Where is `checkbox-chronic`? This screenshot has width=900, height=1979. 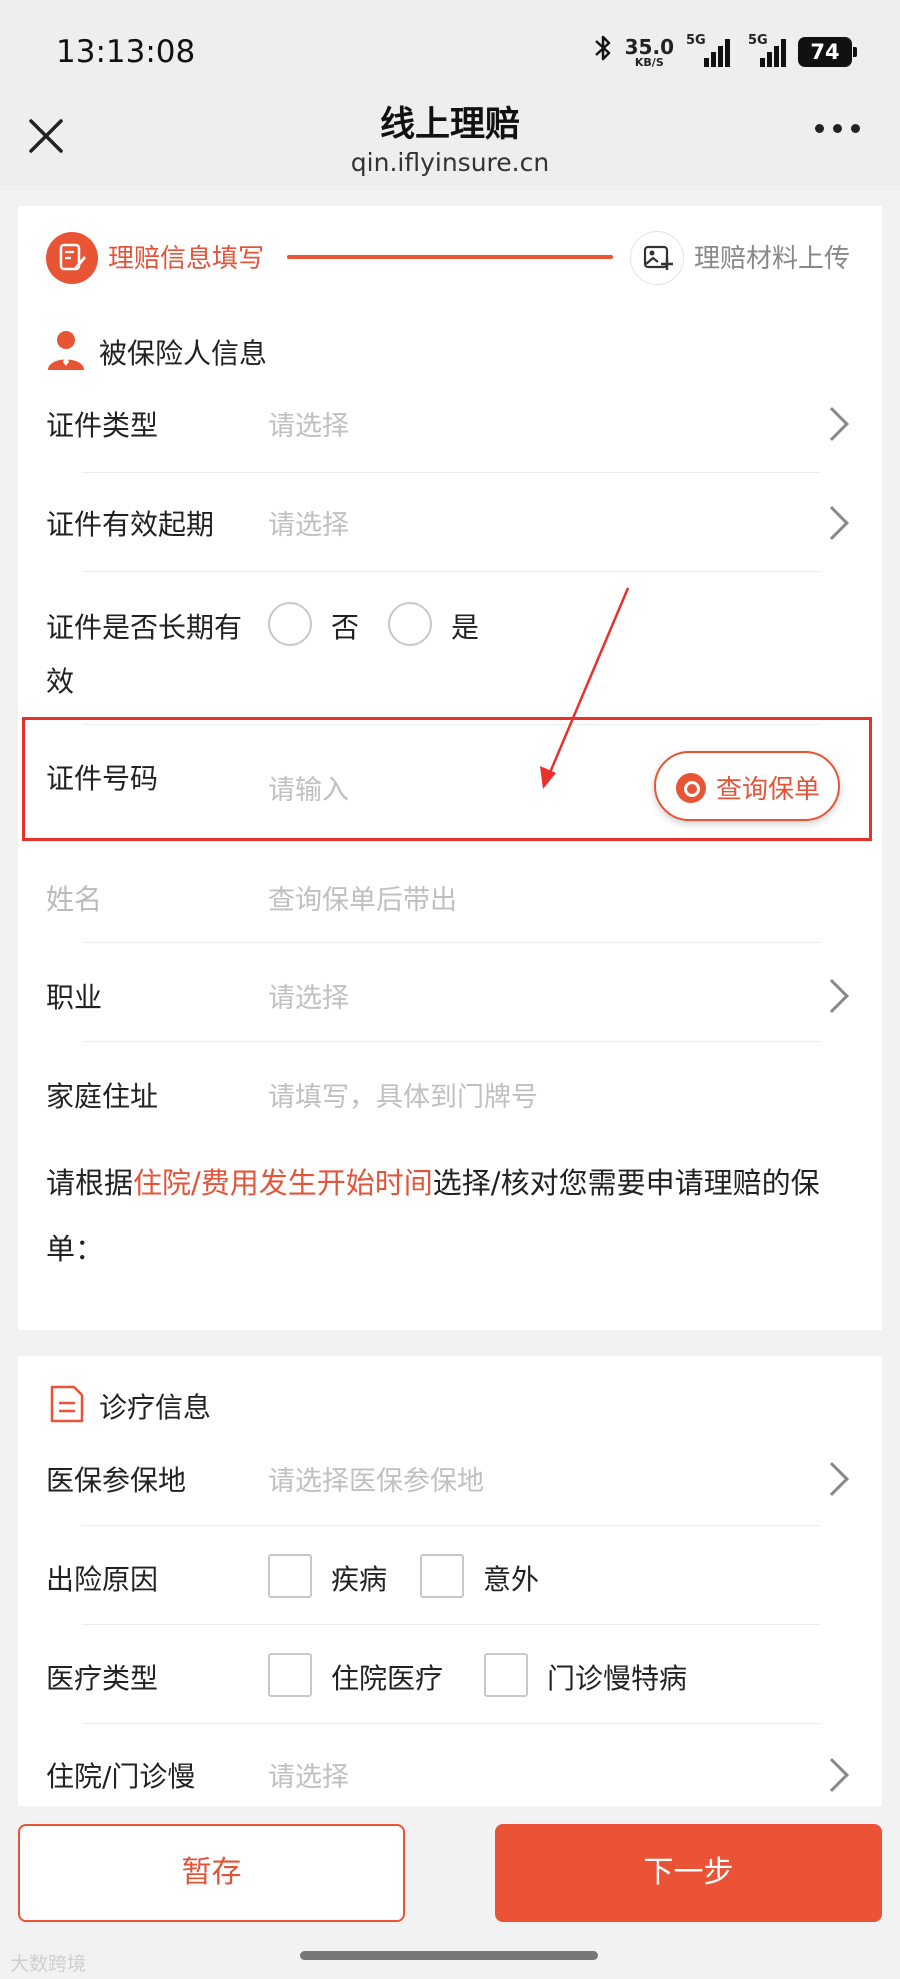 checkbox-chronic is located at coordinates (506, 1675).